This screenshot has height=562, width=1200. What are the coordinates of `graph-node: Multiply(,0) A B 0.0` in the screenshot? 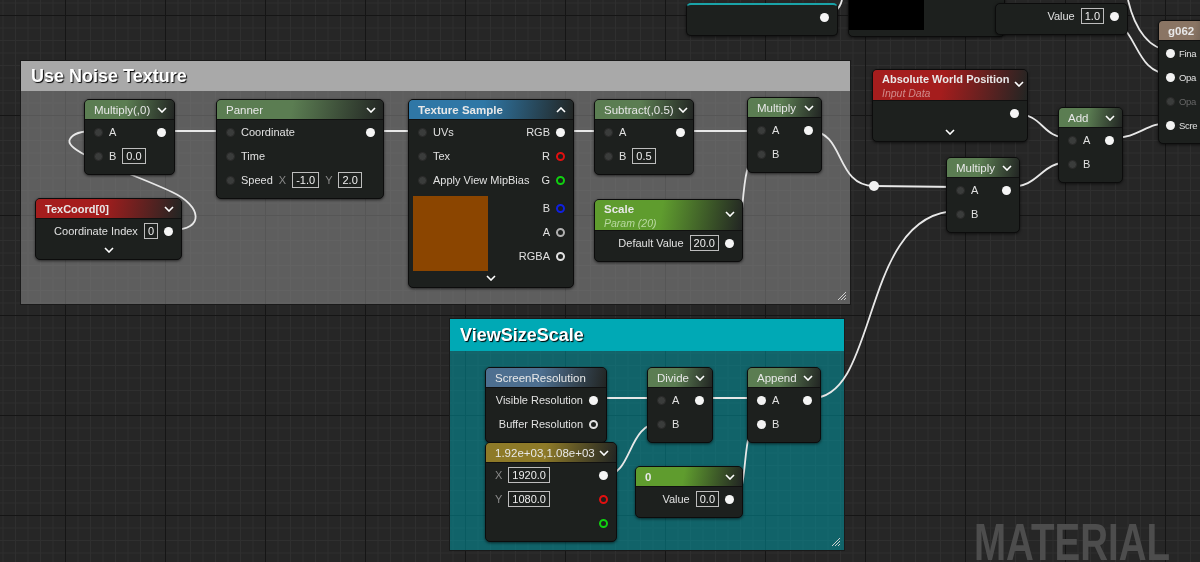 It's located at (129, 137).